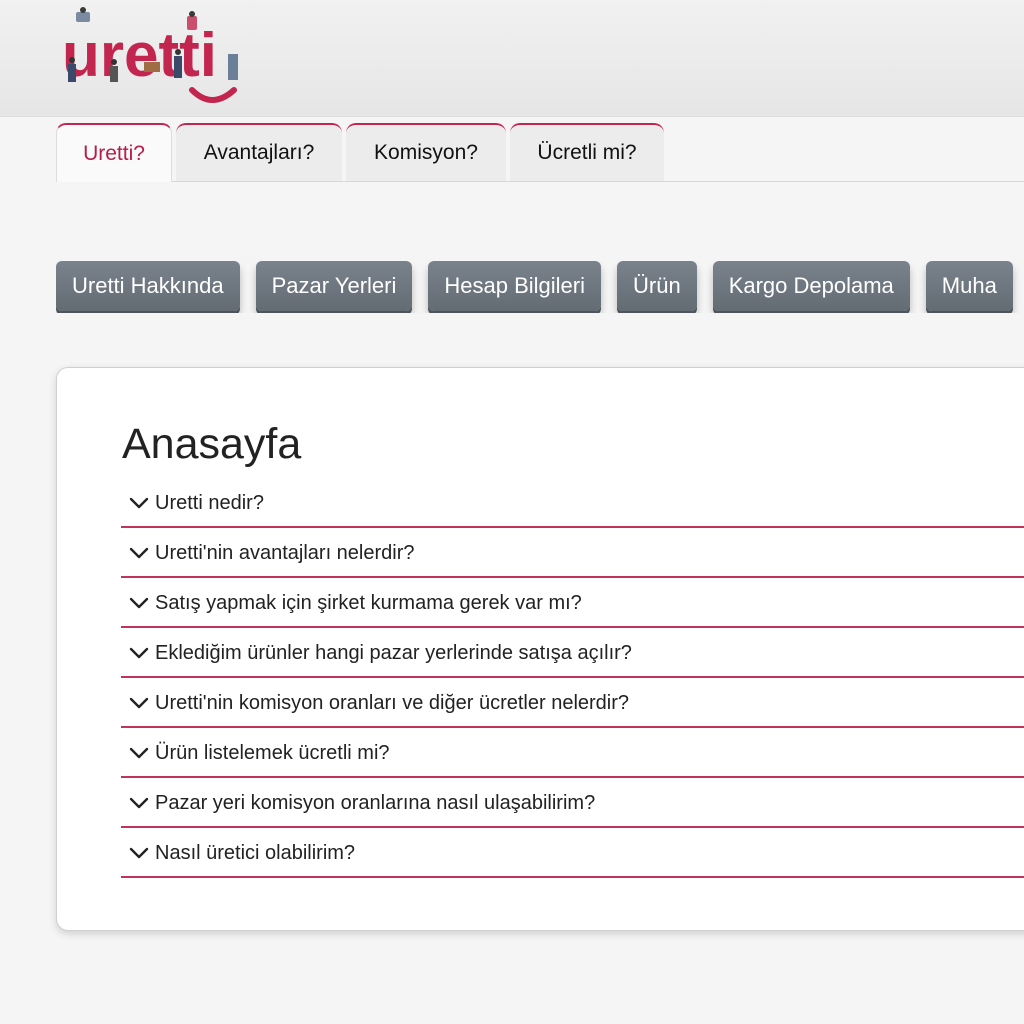 This screenshot has height=1024, width=1024. What do you see at coordinates (259, 152) in the screenshot?
I see `tab-avantajlari: Avantajları?` at bounding box center [259, 152].